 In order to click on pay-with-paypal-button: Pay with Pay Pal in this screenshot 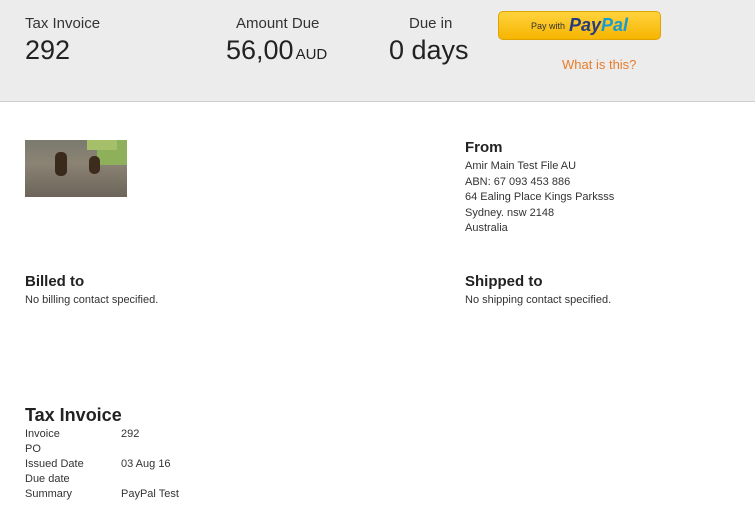, I will do `click(579, 25)`.